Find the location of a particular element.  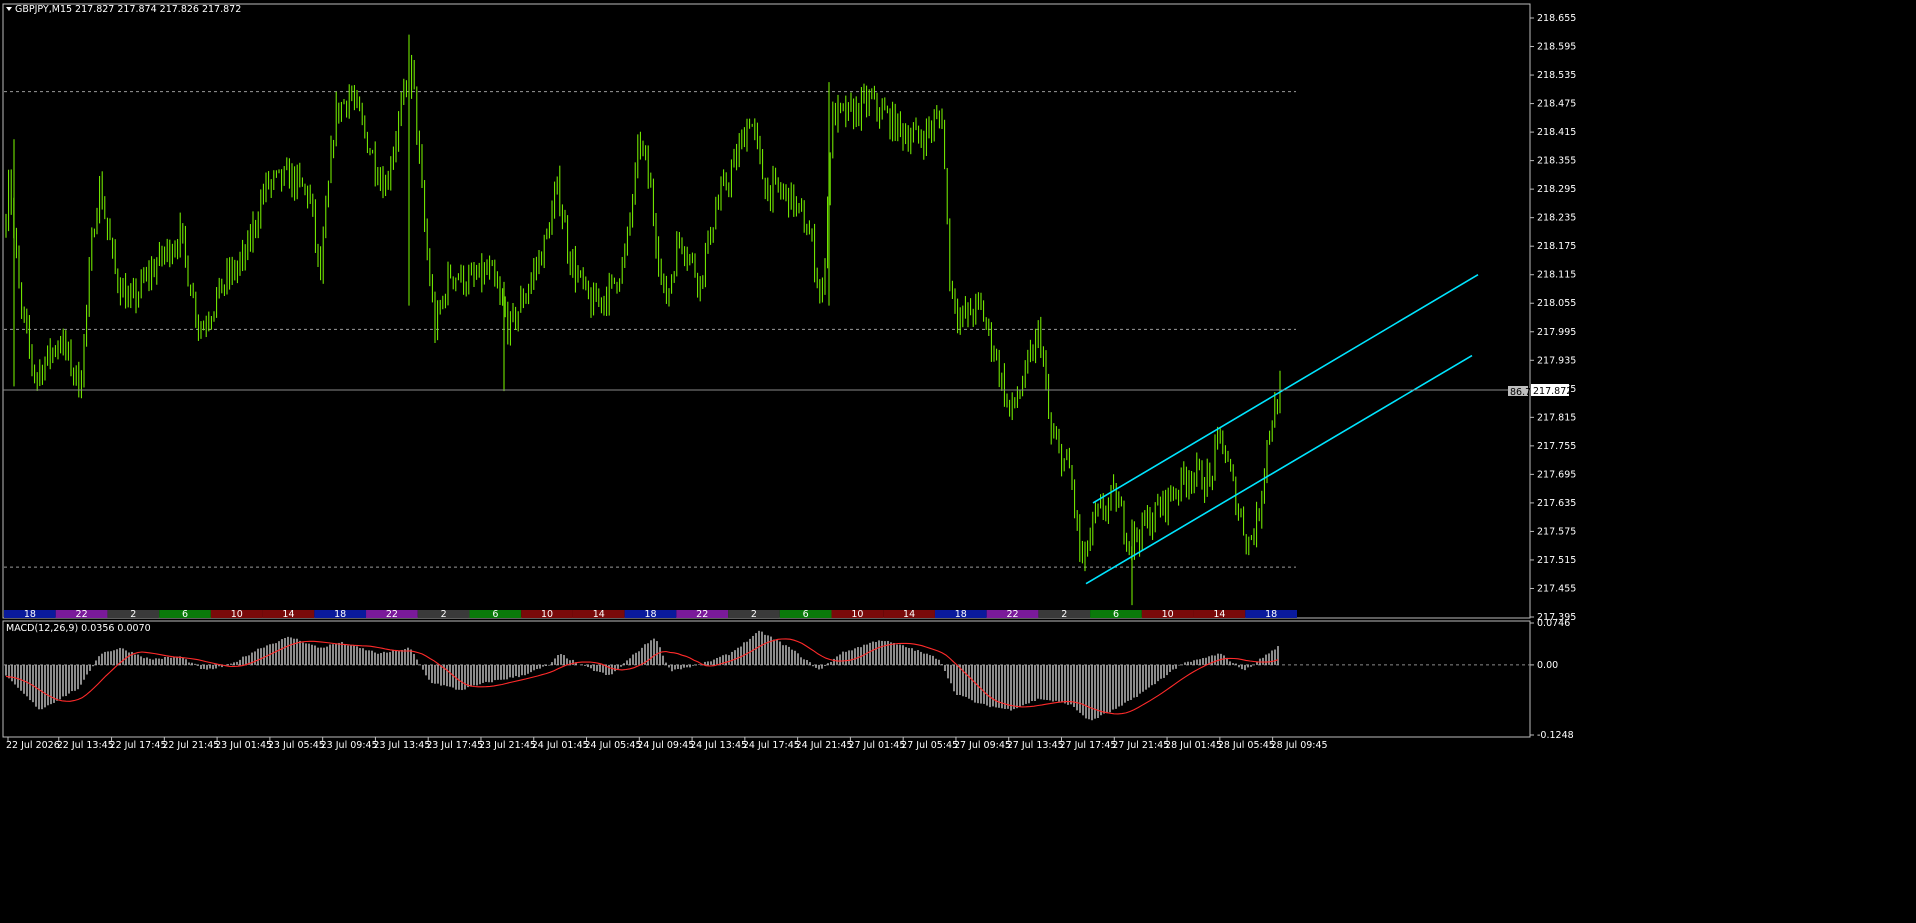

price-axis-label: 218.535 is located at coordinates (1556, 75).